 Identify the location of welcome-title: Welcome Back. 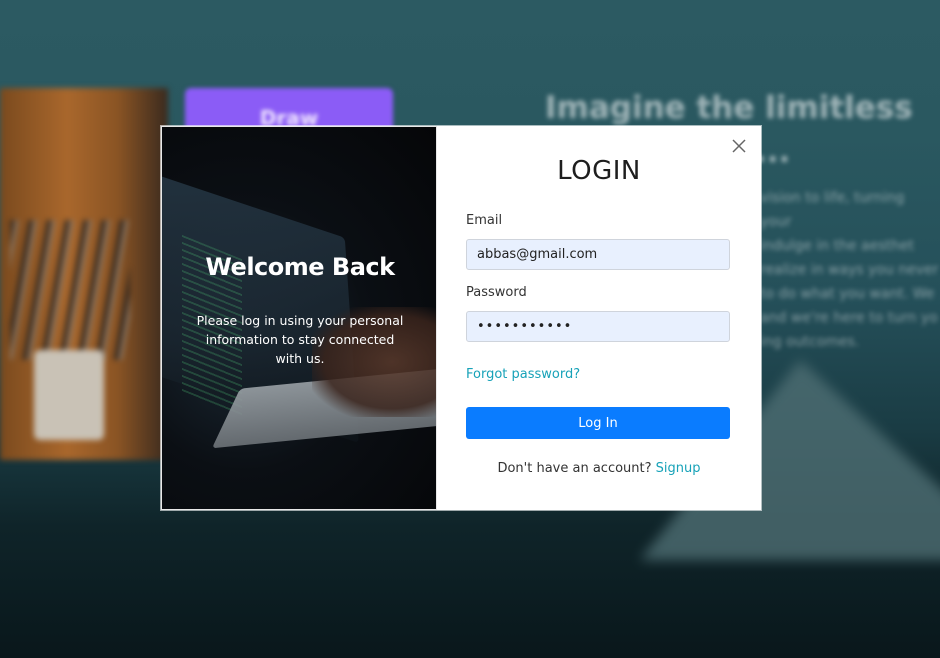
(300, 267).